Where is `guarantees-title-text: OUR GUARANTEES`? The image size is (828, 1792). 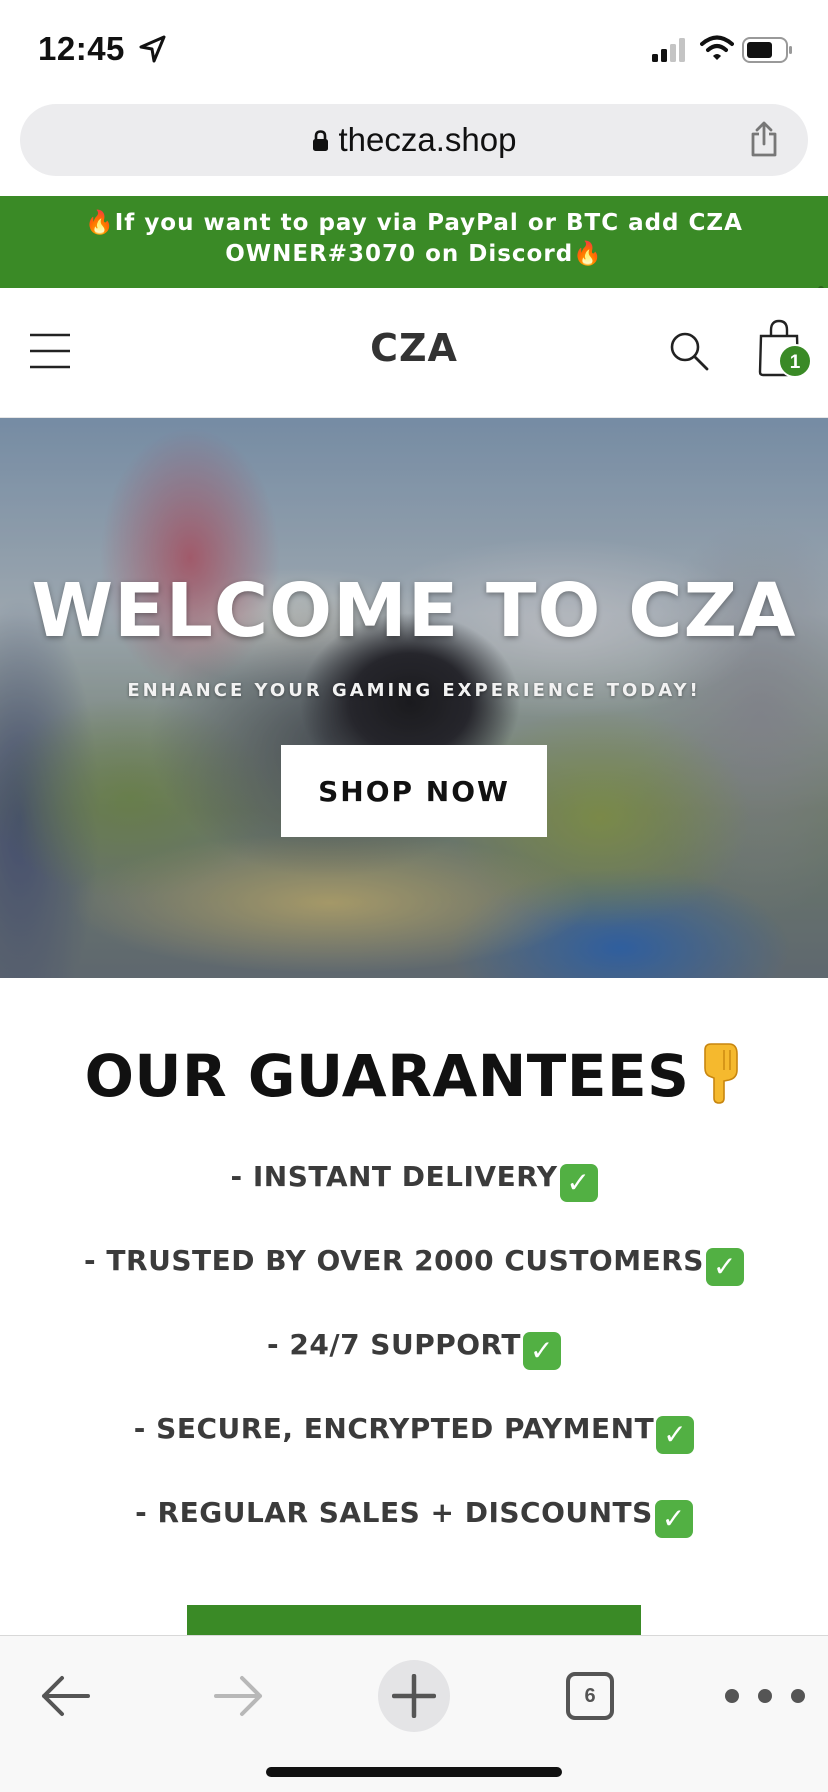
guarantees-title-text: OUR GUARANTEES is located at coordinates (387, 1076).